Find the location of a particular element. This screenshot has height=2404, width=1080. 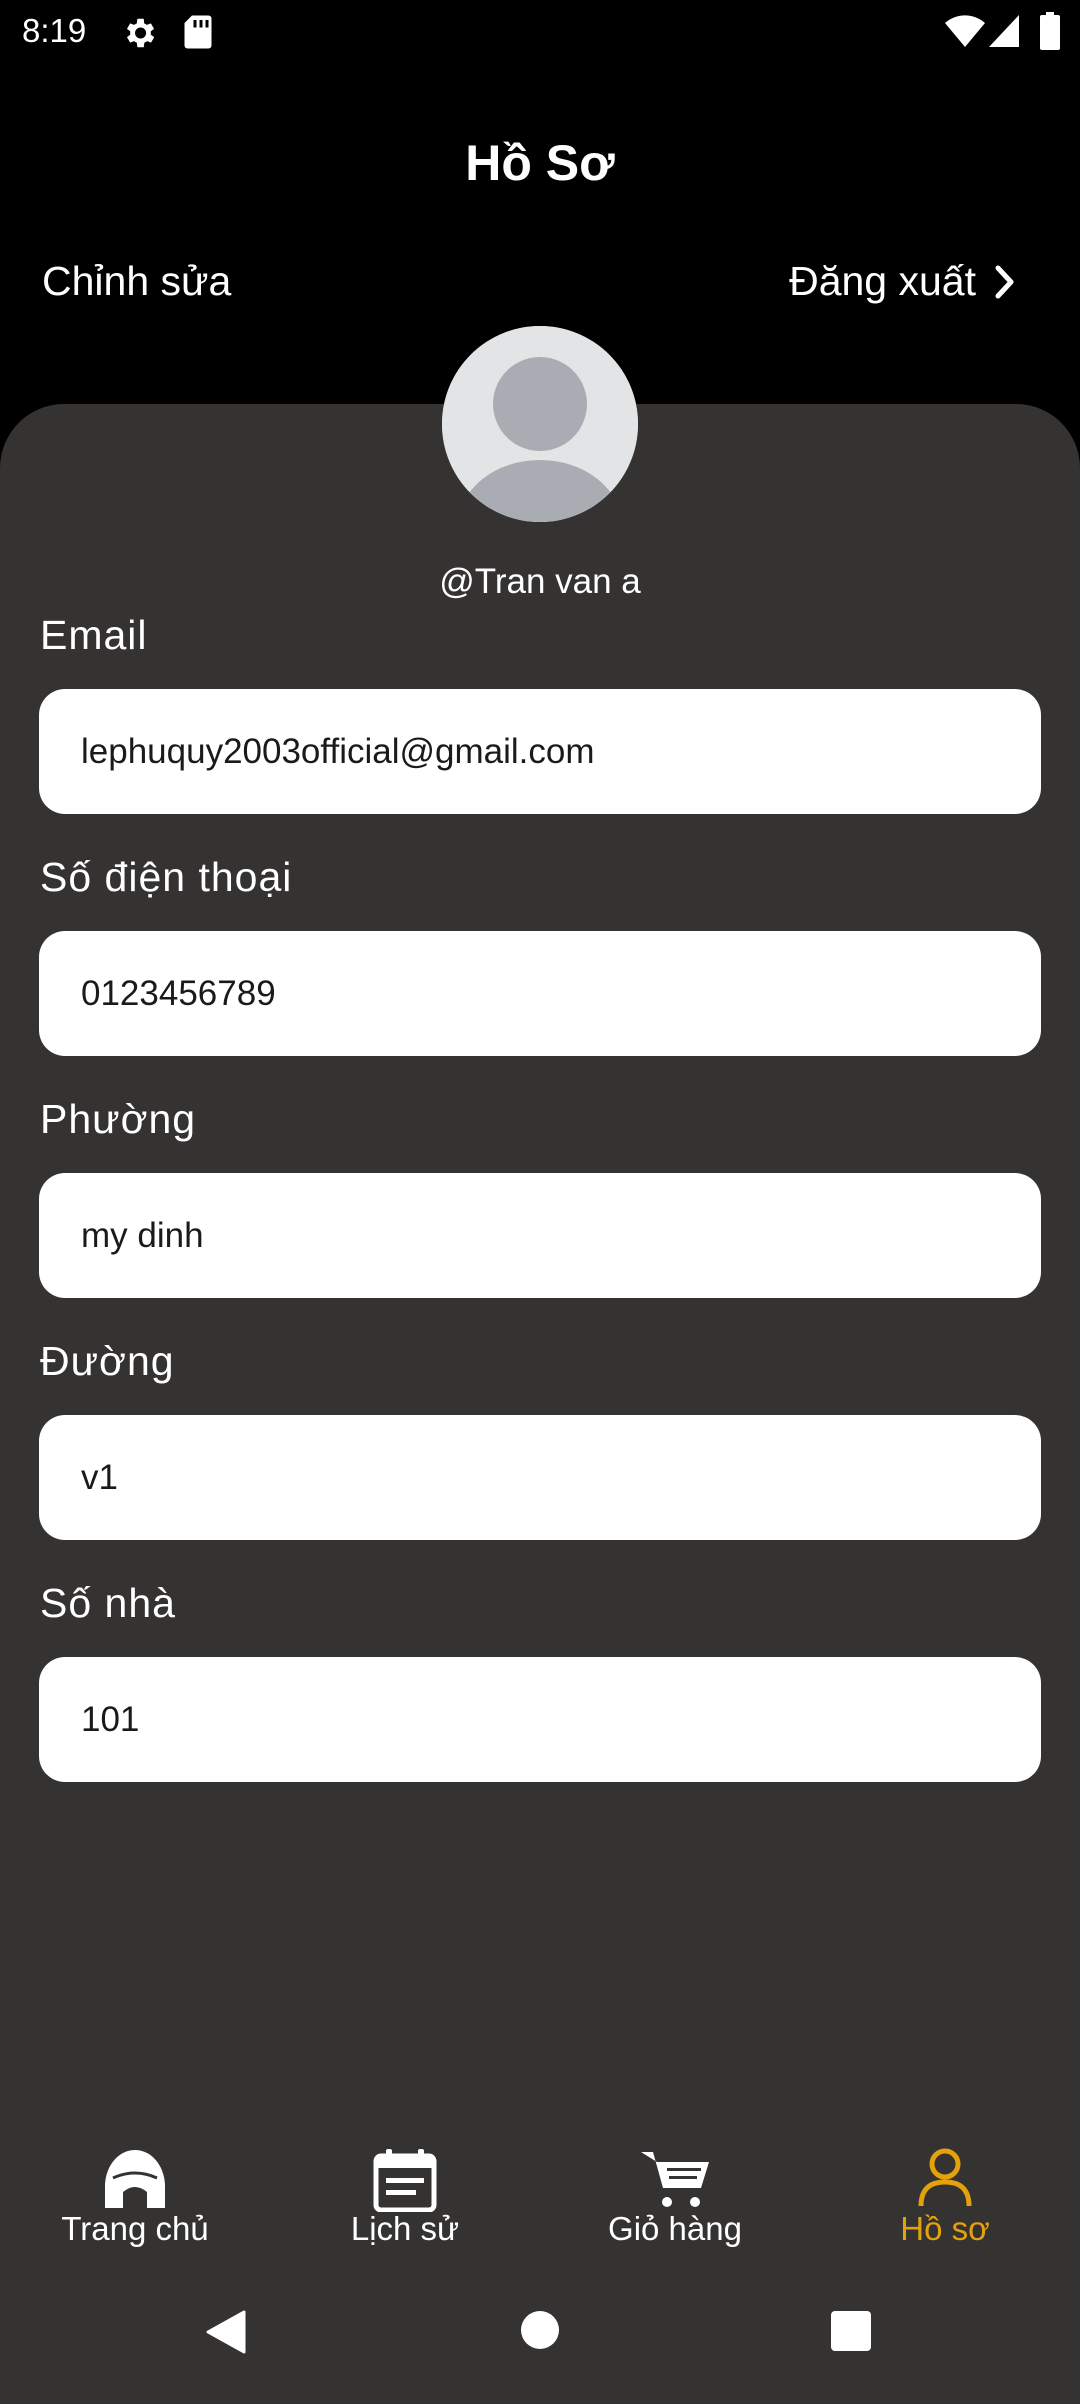

wifi-icon is located at coordinates (965, 31).